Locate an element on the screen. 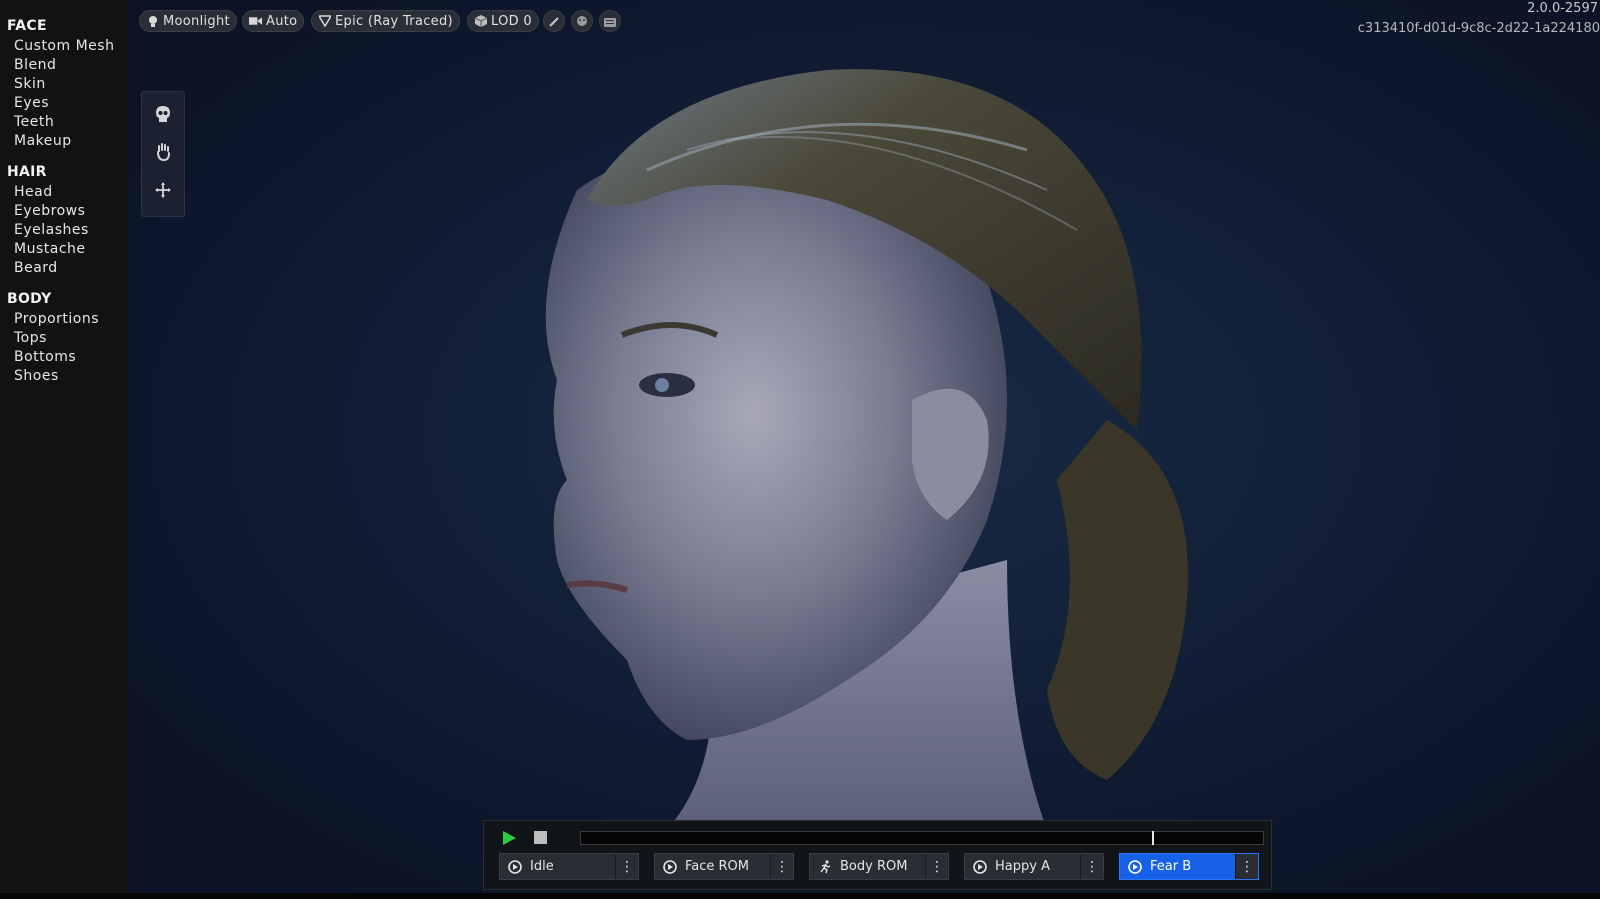 The width and height of the screenshot is (1600, 899). camera-label: Auto is located at coordinates (282, 21).